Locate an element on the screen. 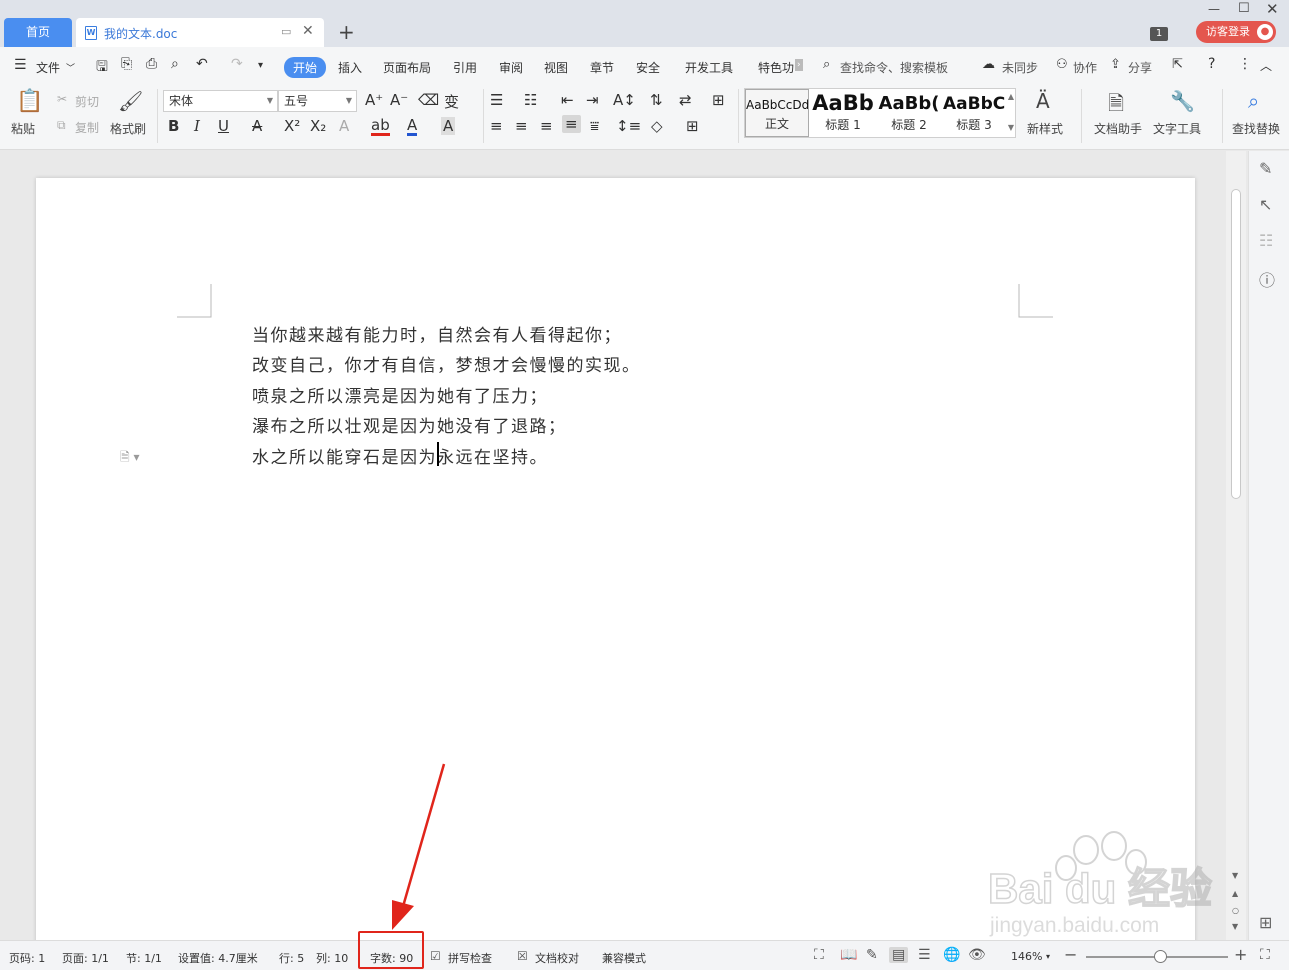 The width and height of the screenshot is (1289, 970). new-tab-button: + is located at coordinates (346, 32).